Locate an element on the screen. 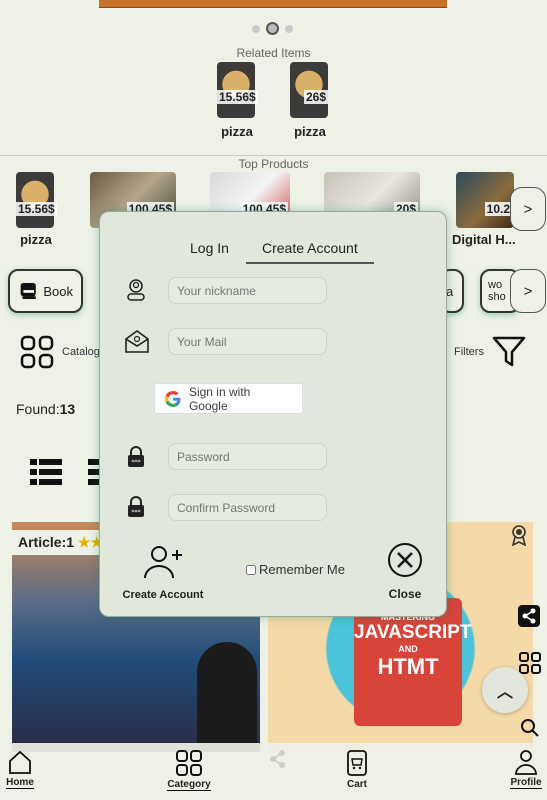 The width and height of the screenshot is (547, 800). price-badge: 10.2 is located at coordinates (498, 209).